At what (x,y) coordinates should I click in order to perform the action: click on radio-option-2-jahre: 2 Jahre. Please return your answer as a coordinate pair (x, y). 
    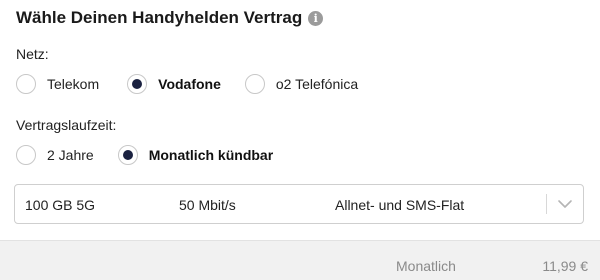
    Looking at the image, I should click on (55, 155).